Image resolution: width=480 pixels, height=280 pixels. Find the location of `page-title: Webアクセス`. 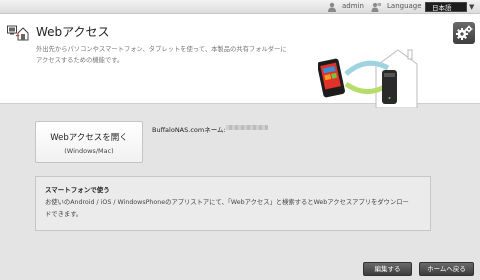

page-title: Webアクセス is located at coordinates (73, 32).